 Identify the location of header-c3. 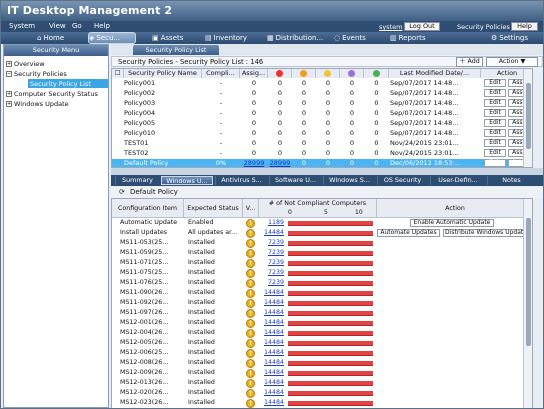
(328, 73).